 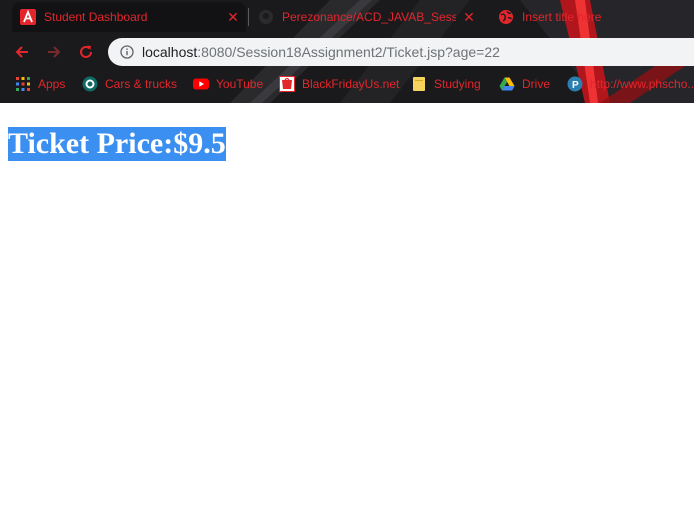 I want to click on forward-arrow-icon, so click(x=54, y=52).